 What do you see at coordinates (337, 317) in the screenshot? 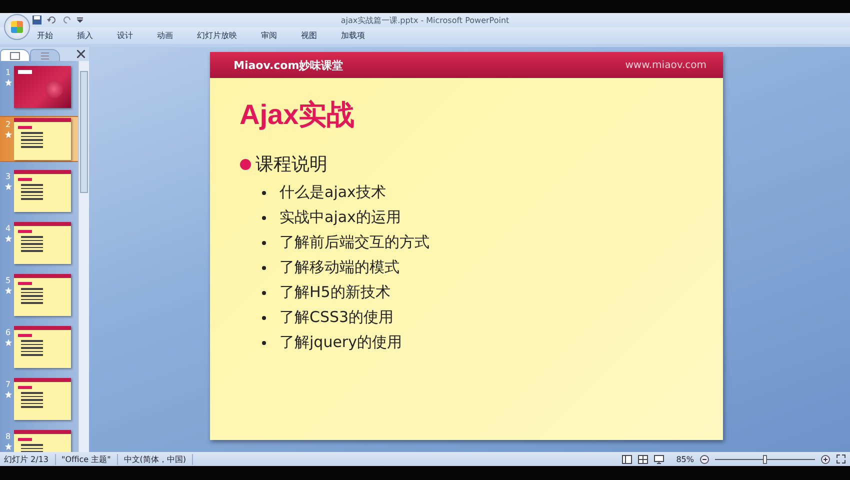
I see `bullet-text: 了解CSS3的使用` at bounding box center [337, 317].